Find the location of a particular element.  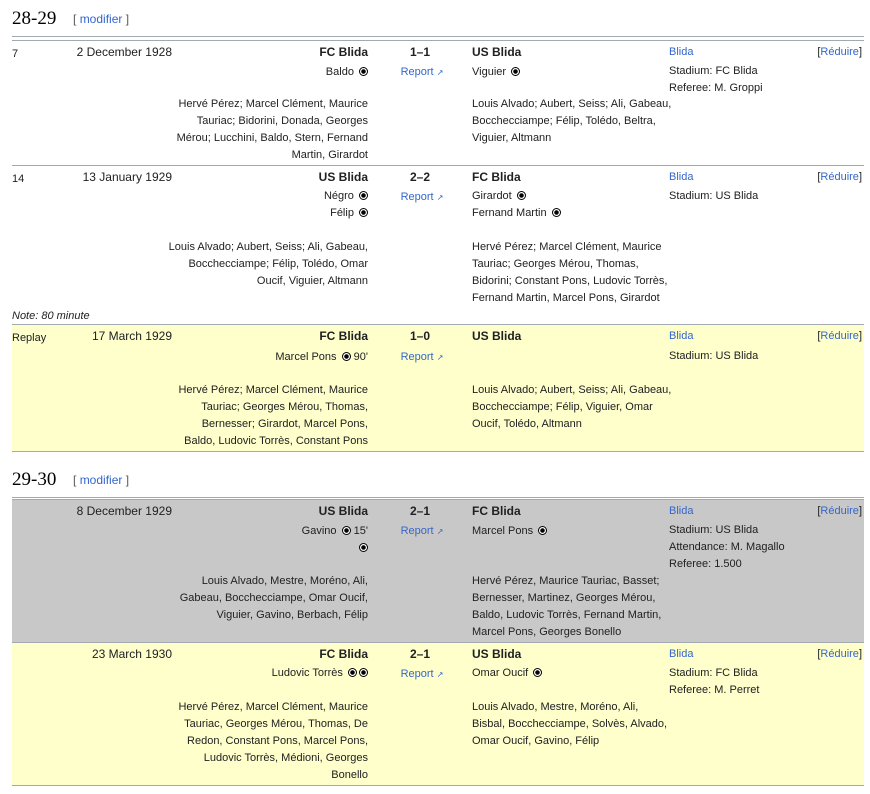

match-round: 7 is located at coordinates (15, 54).